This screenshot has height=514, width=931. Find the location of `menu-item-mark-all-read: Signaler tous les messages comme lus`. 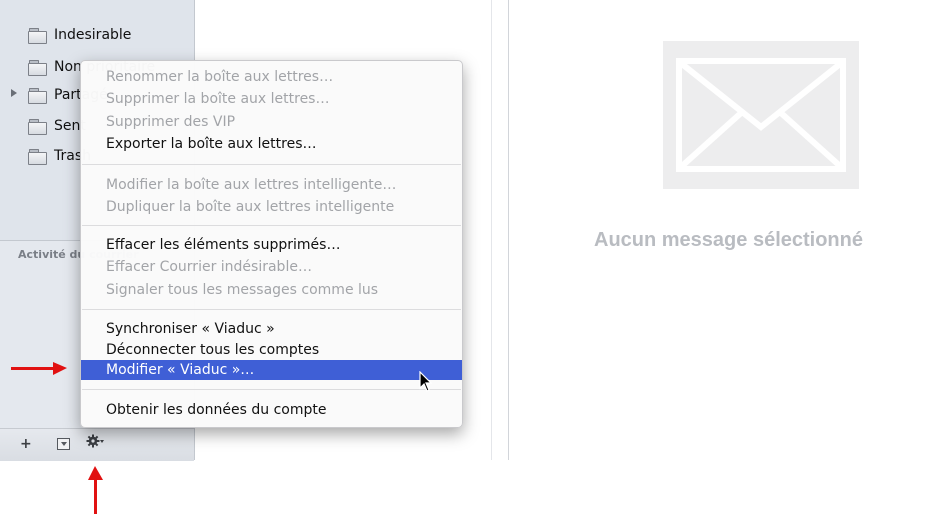

menu-item-mark-all-read: Signaler tous les messages comme lus is located at coordinates (271, 290).